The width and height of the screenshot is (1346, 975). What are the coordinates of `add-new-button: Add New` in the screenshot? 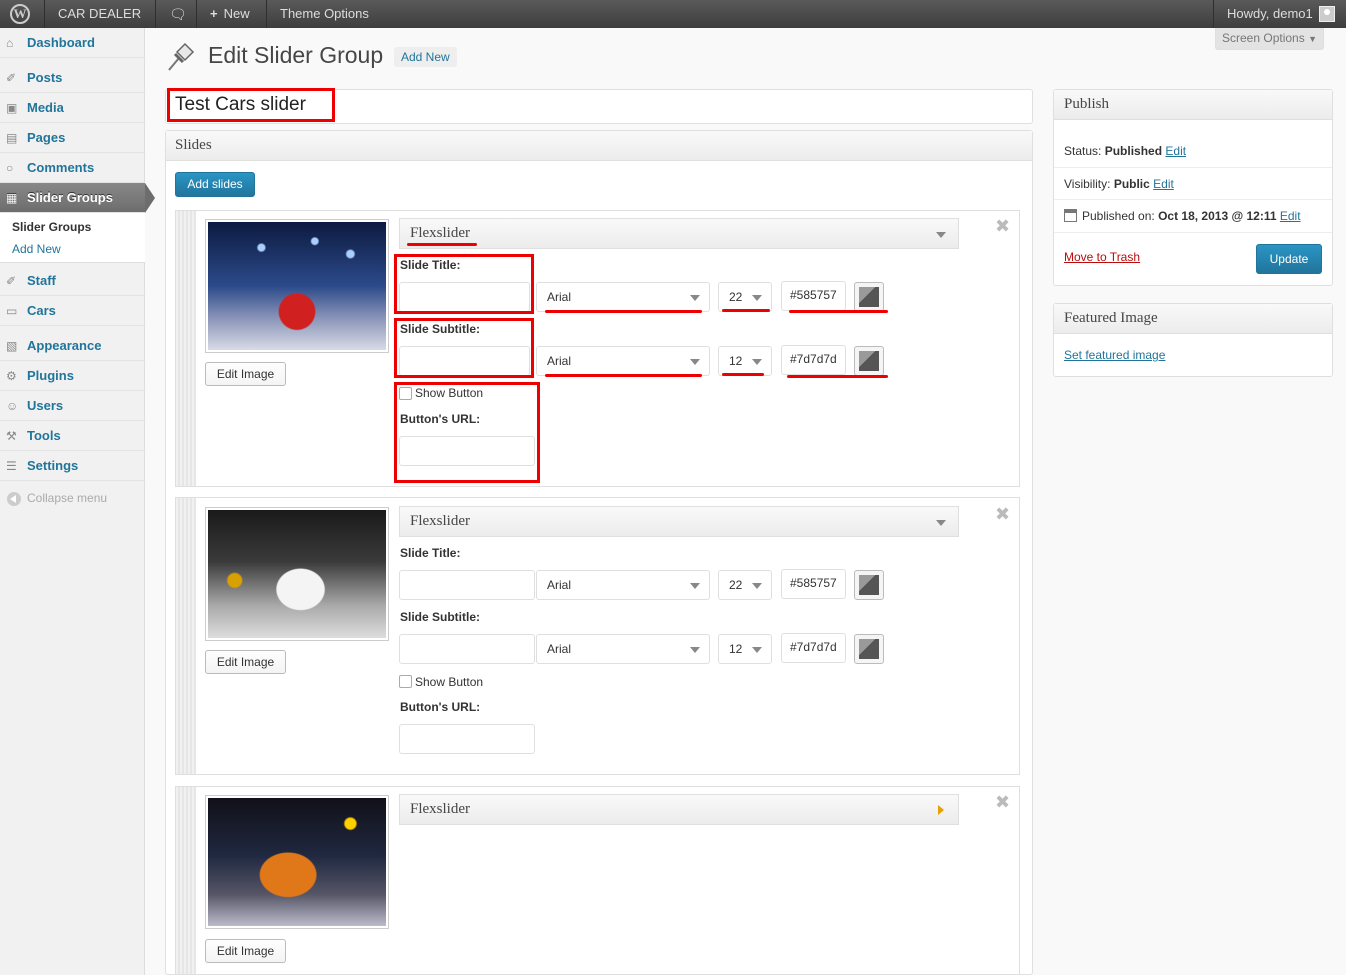 It's located at (425, 57).